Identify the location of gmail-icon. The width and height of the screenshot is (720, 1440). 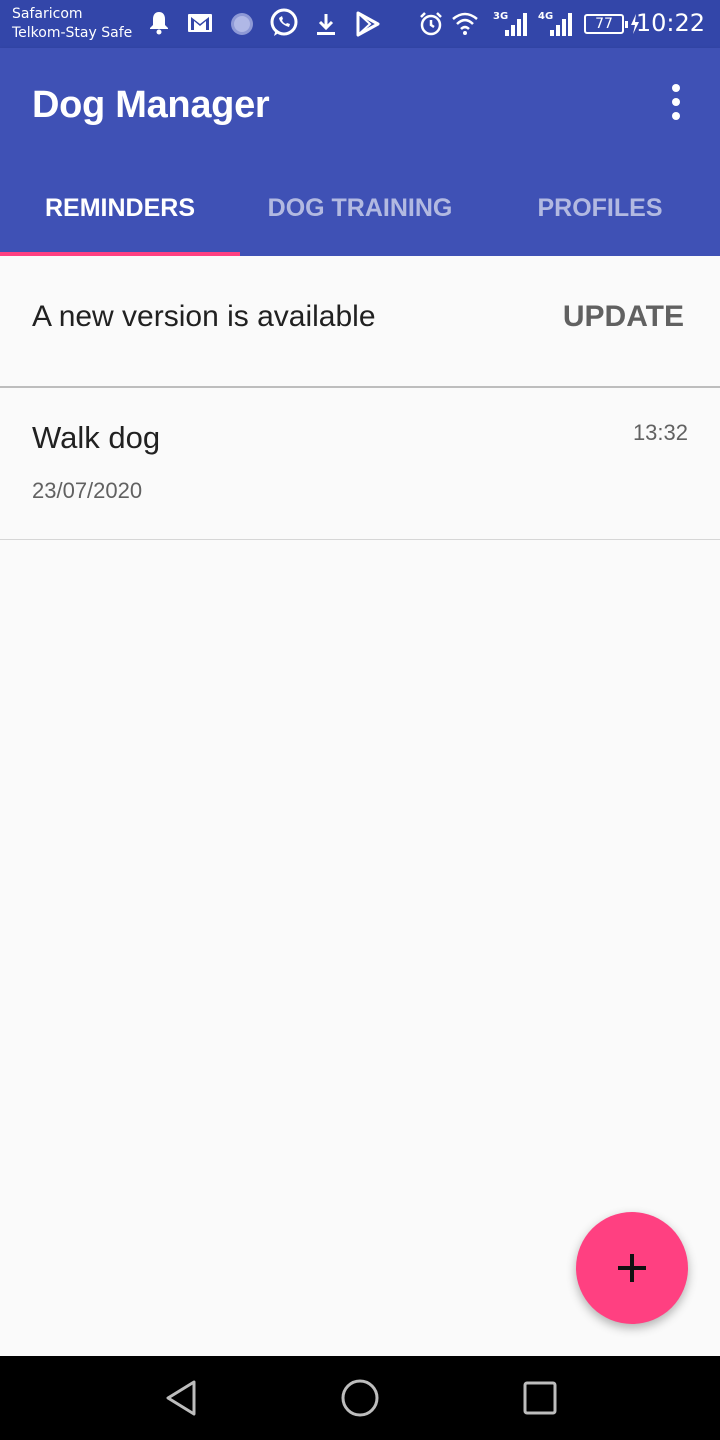
(200, 23).